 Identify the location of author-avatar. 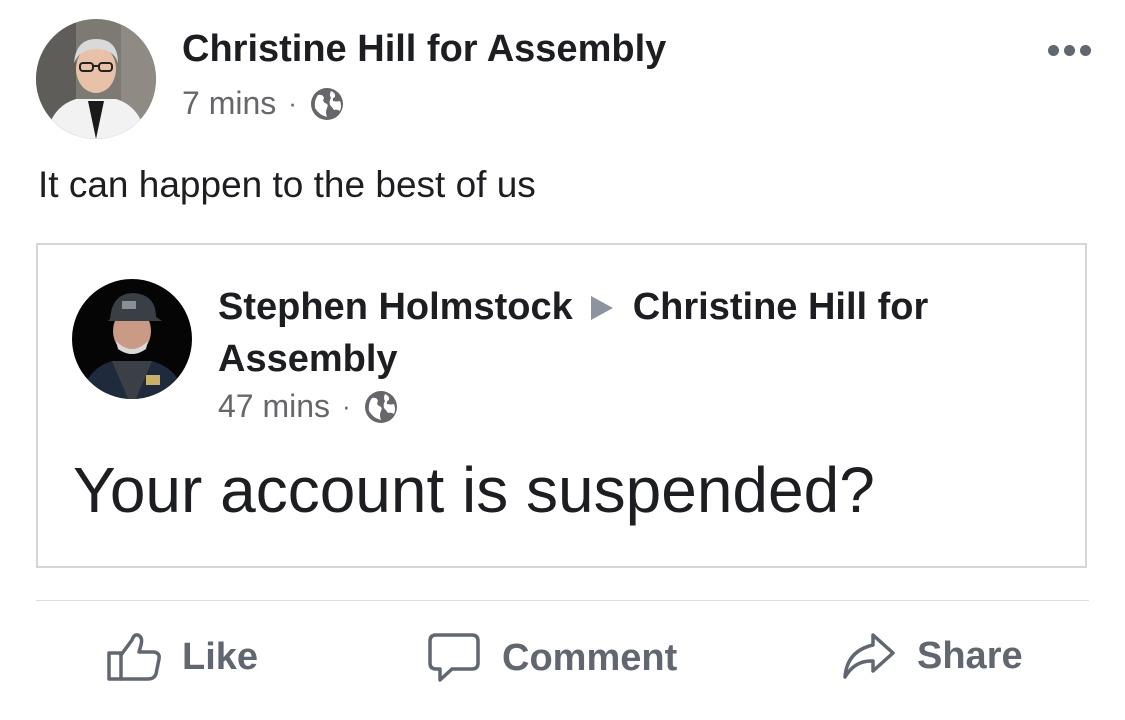
(96, 79).